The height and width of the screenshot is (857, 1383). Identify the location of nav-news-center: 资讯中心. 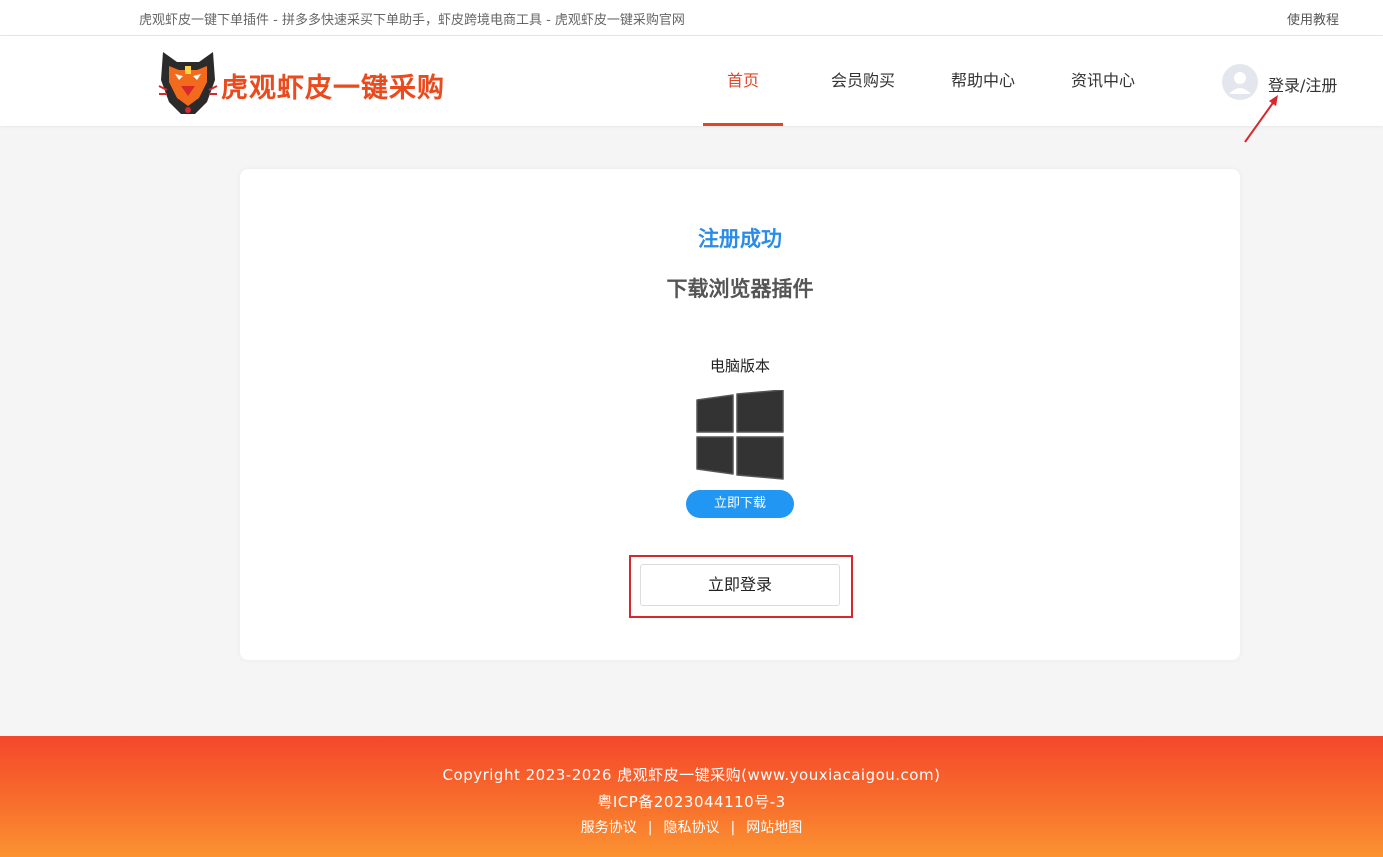
(1103, 81).